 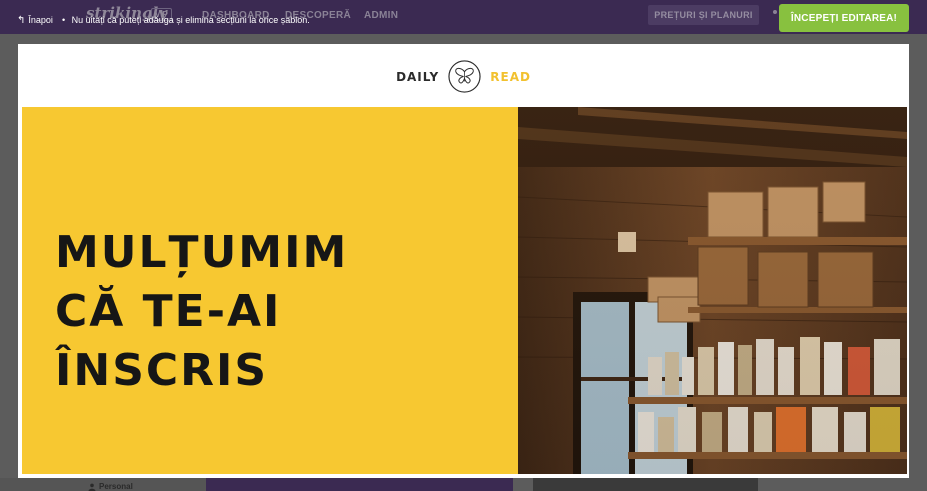 What do you see at coordinates (116, 486) in the screenshot?
I see `personal-label: Personal` at bounding box center [116, 486].